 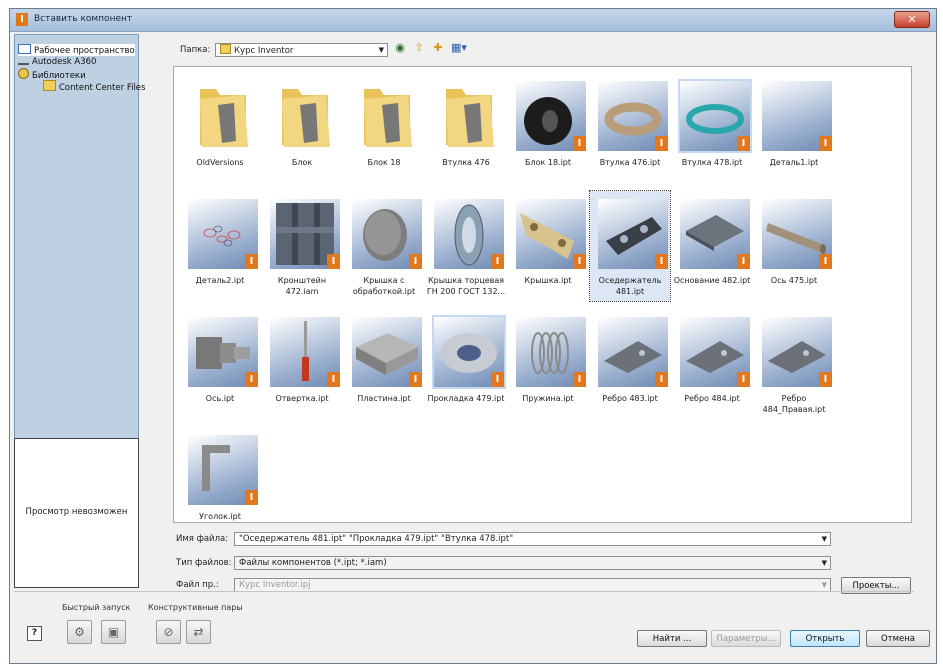 What do you see at coordinates (113, 632) in the screenshot?
I see `quick-launch-grid-icon: ▣` at bounding box center [113, 632].